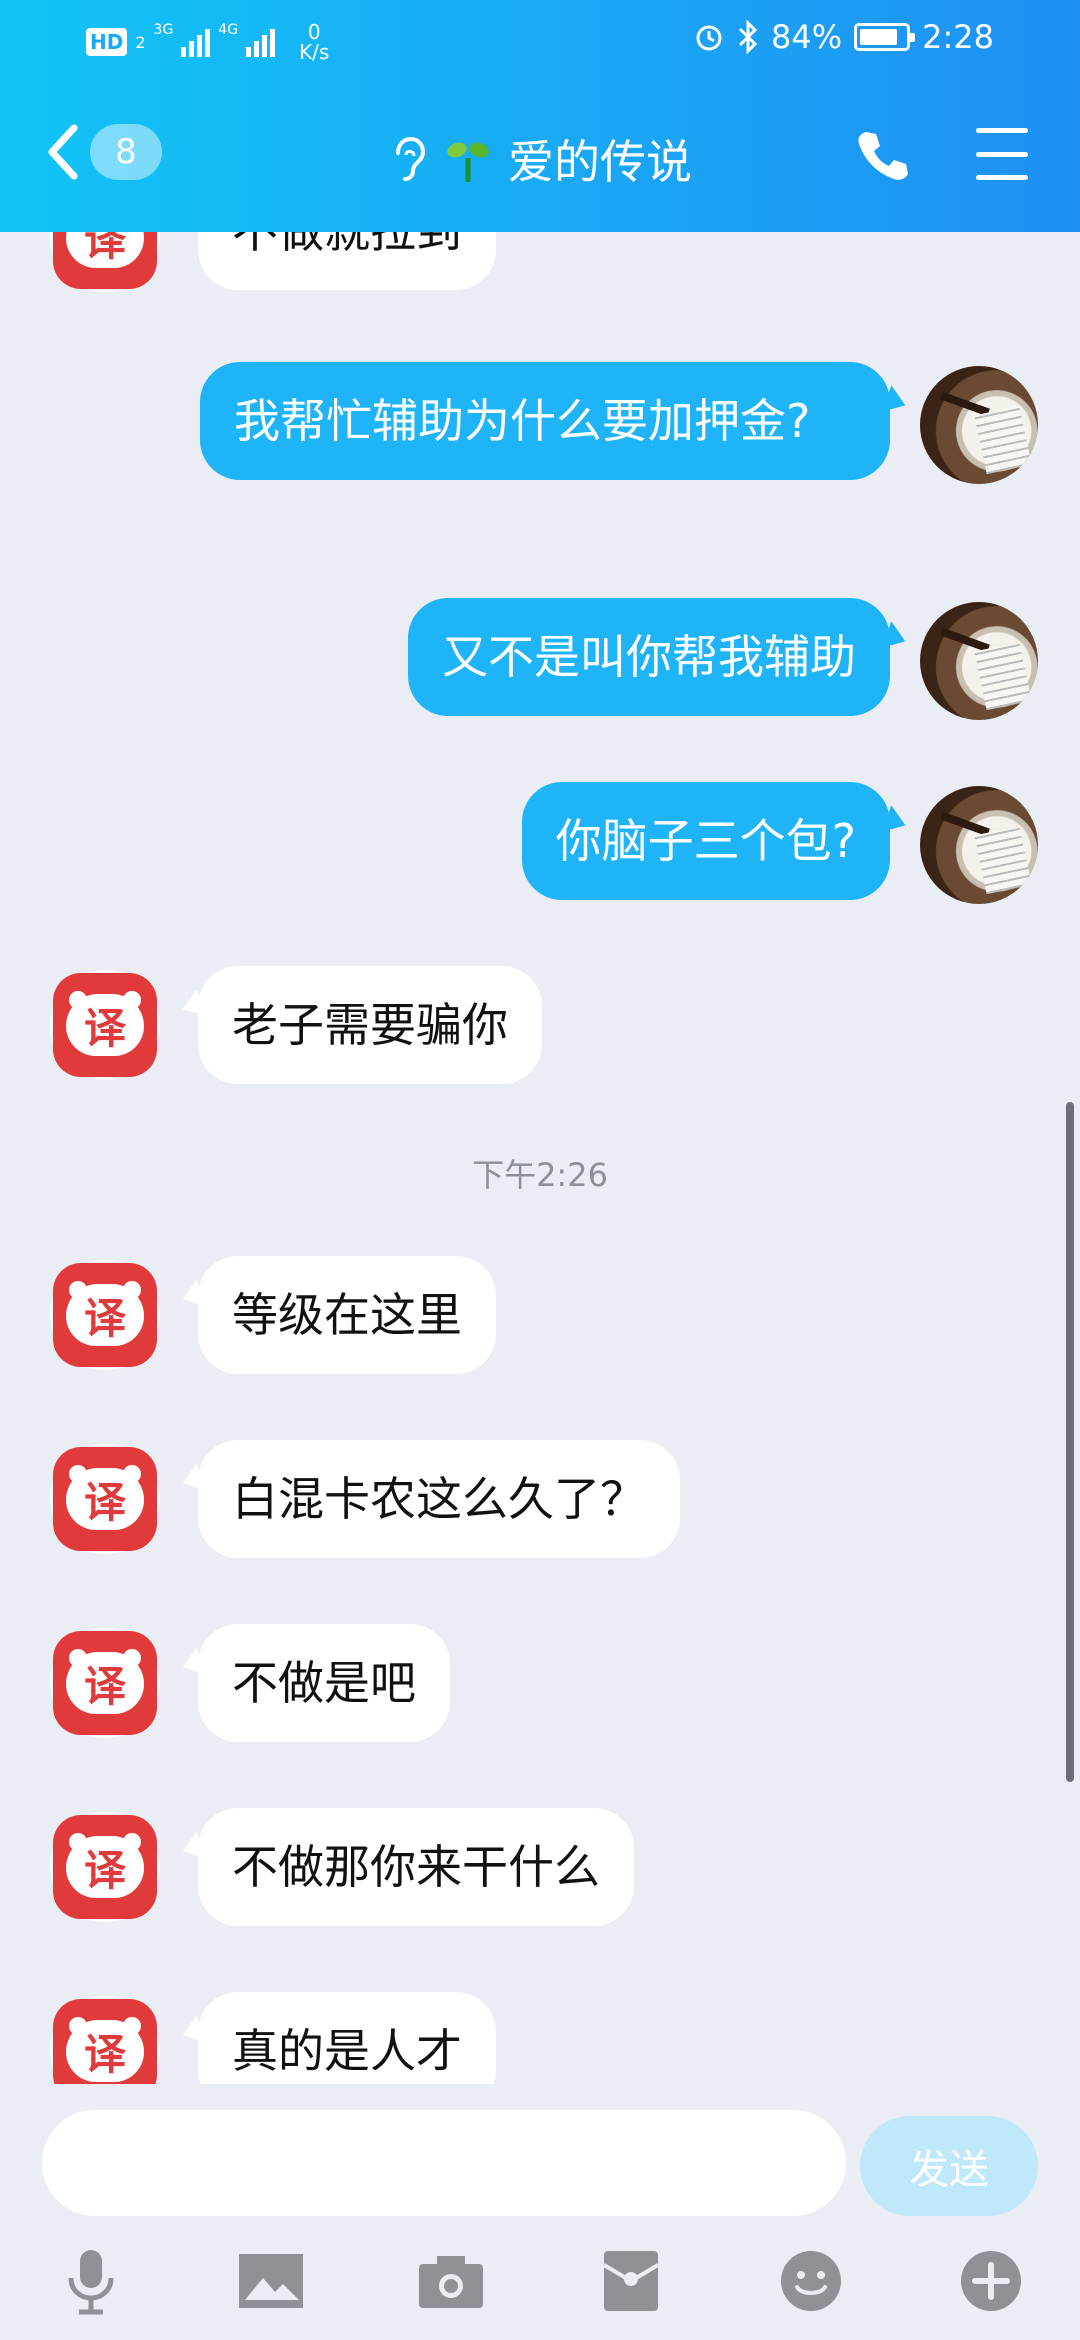 The width and height of the screenshot is (1080, 2340). What do you see at coordinates (705, 841) in the screenshot?
I see `message-bubble: 你脑子三个包?` at bounding box center [705, 841].